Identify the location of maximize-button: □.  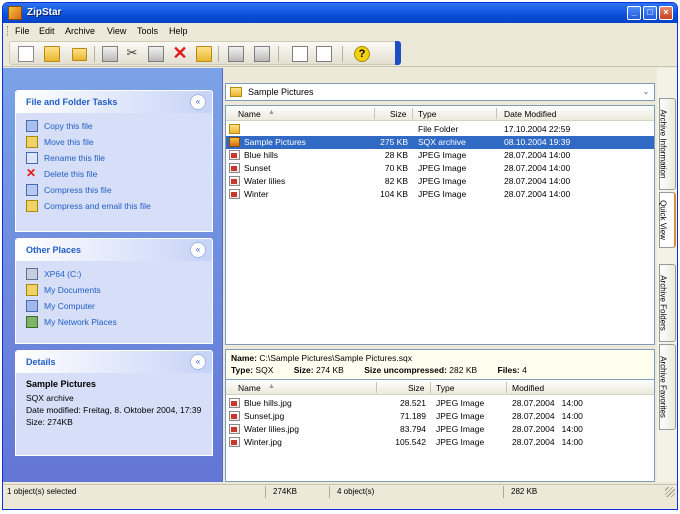
(650, 13).